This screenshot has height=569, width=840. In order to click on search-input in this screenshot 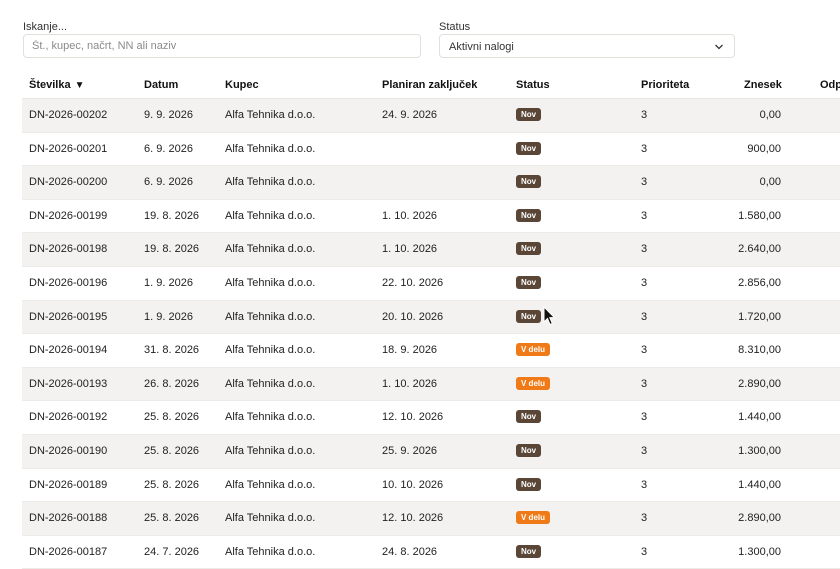, I will do `click(222, 46)`.